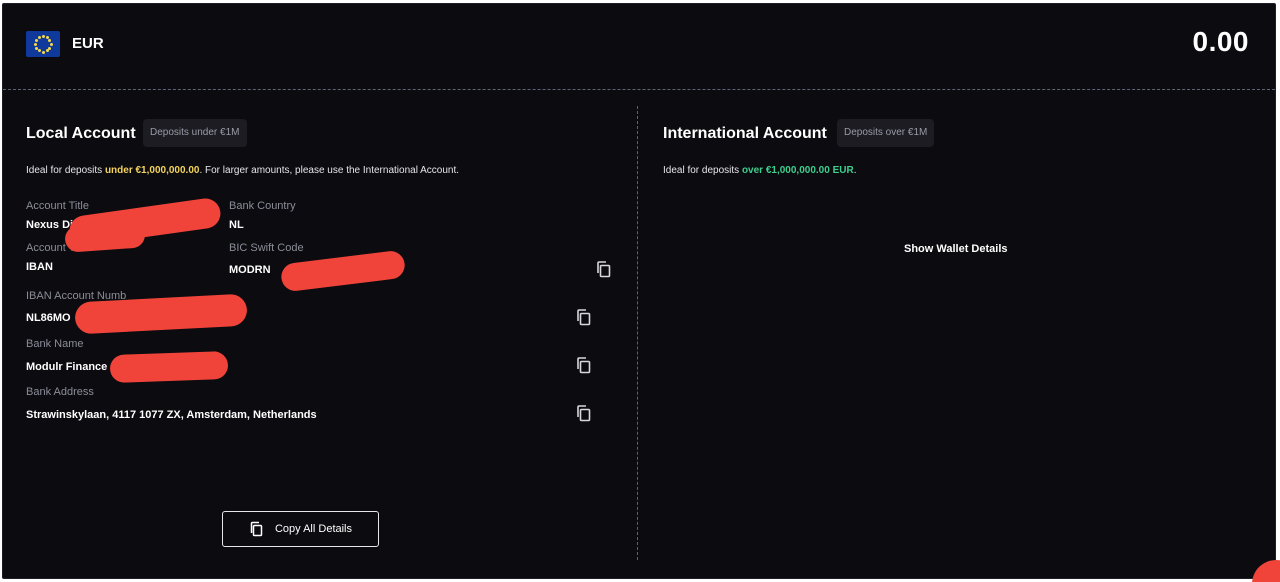  Describe the element at coordinates (855, 170) in the screenshot. I see `desc-suffix: .` at that location.